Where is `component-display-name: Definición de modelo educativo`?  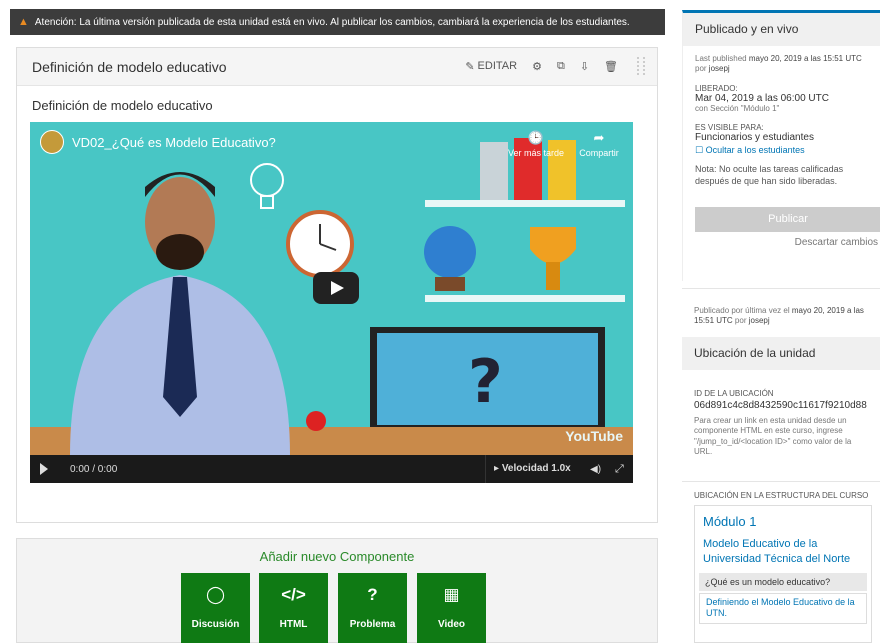
component-display-name: Definición de modelo educativo is located at coordinates (122, 105).